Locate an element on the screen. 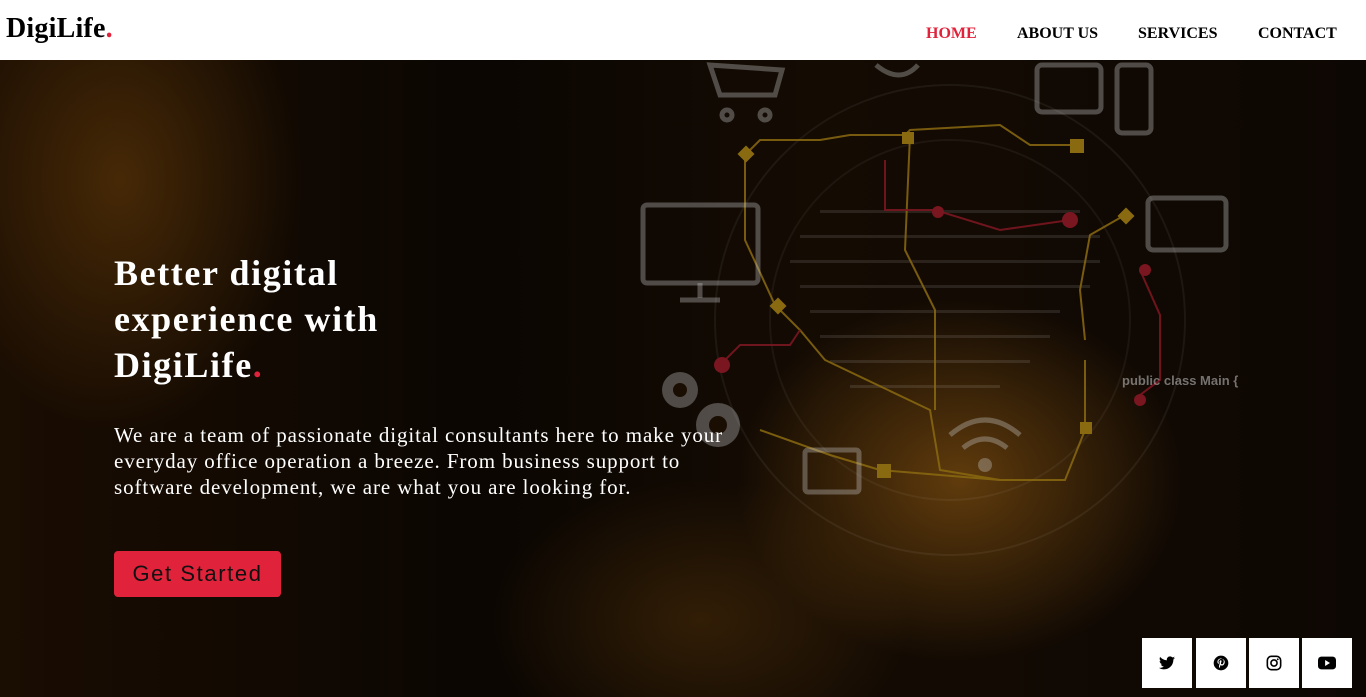 Image resolution: width=1366 pixels, height=697 pixels. instagram-button is located at coordinates (1274, 663).